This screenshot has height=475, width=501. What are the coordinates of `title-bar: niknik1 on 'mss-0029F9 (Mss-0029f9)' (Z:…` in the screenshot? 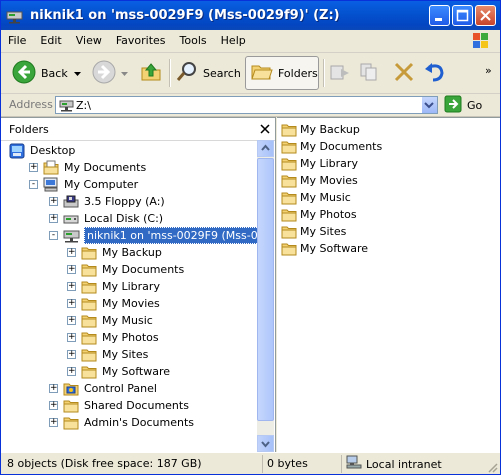 It's located at (250, 15).